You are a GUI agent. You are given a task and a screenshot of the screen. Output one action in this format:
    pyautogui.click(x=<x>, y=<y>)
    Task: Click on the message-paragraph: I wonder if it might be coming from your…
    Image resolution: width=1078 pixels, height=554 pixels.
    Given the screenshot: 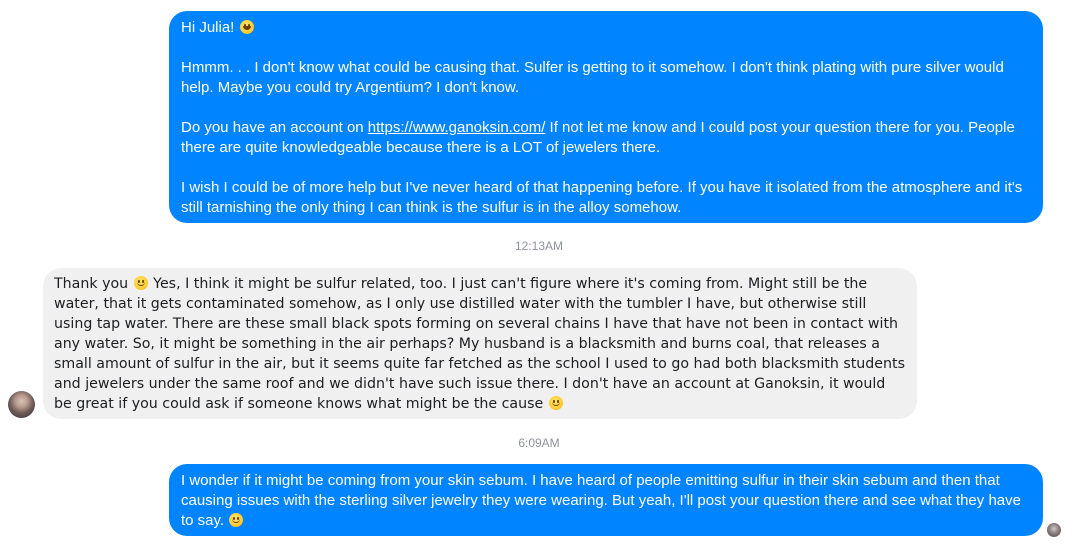 What is the action you would take?
    pyautogui.click(x=606, y=501)
    